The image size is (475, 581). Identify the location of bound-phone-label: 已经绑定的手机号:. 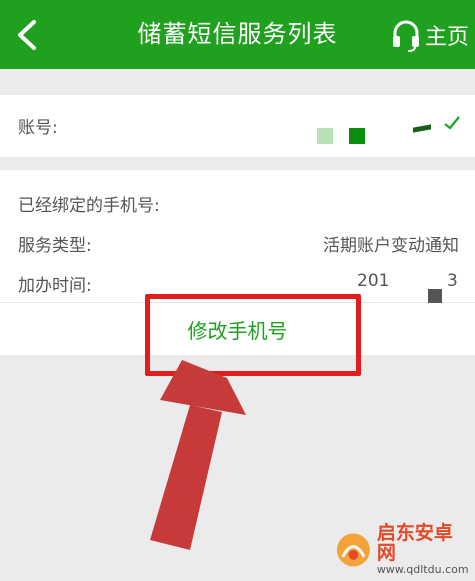
(89, 206).